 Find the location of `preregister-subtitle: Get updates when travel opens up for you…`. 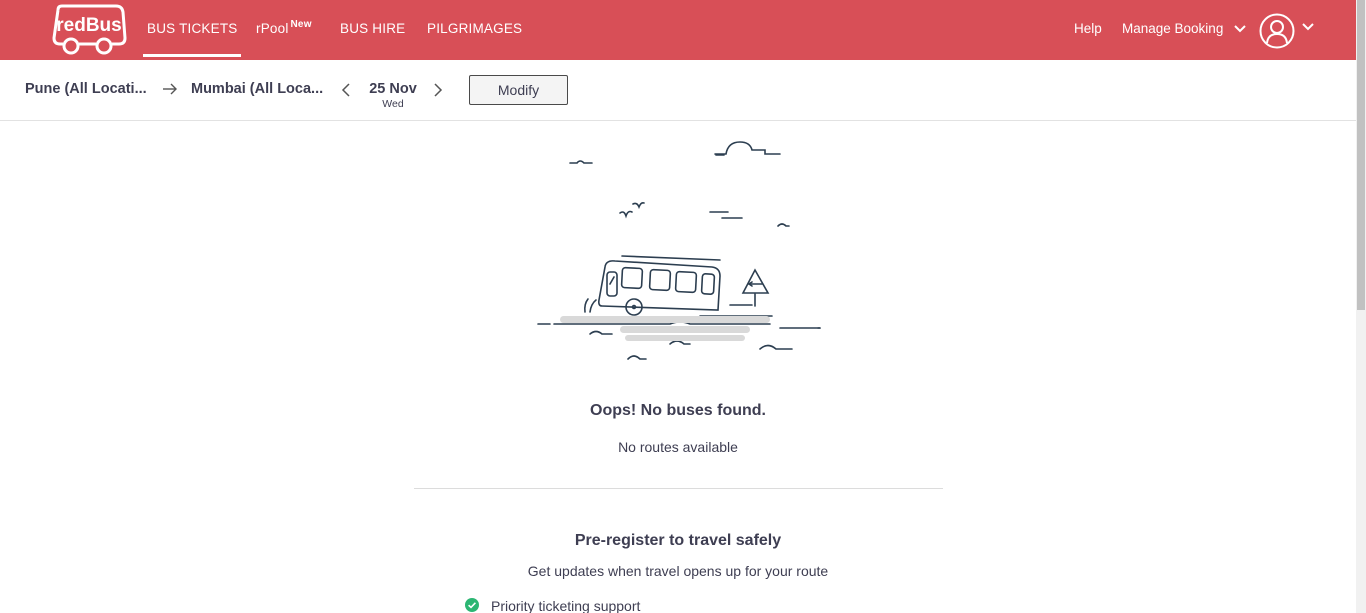

preregister-subtitle: Get updates when travel opens up for you… is located at coordinates (678, 571).